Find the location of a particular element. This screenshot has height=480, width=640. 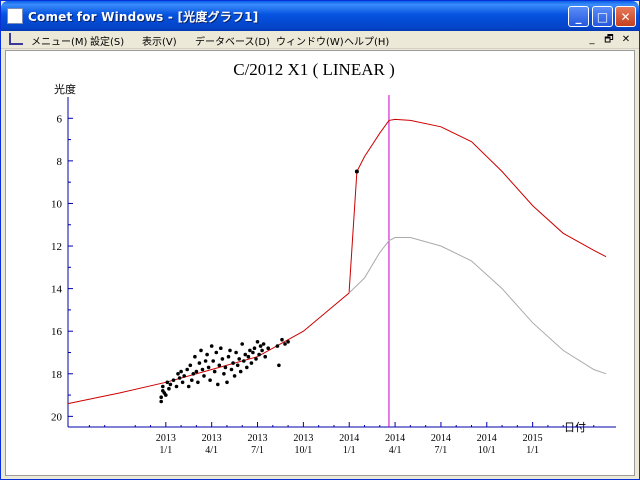

graph-document-icon is located at coordinates (16, 39).